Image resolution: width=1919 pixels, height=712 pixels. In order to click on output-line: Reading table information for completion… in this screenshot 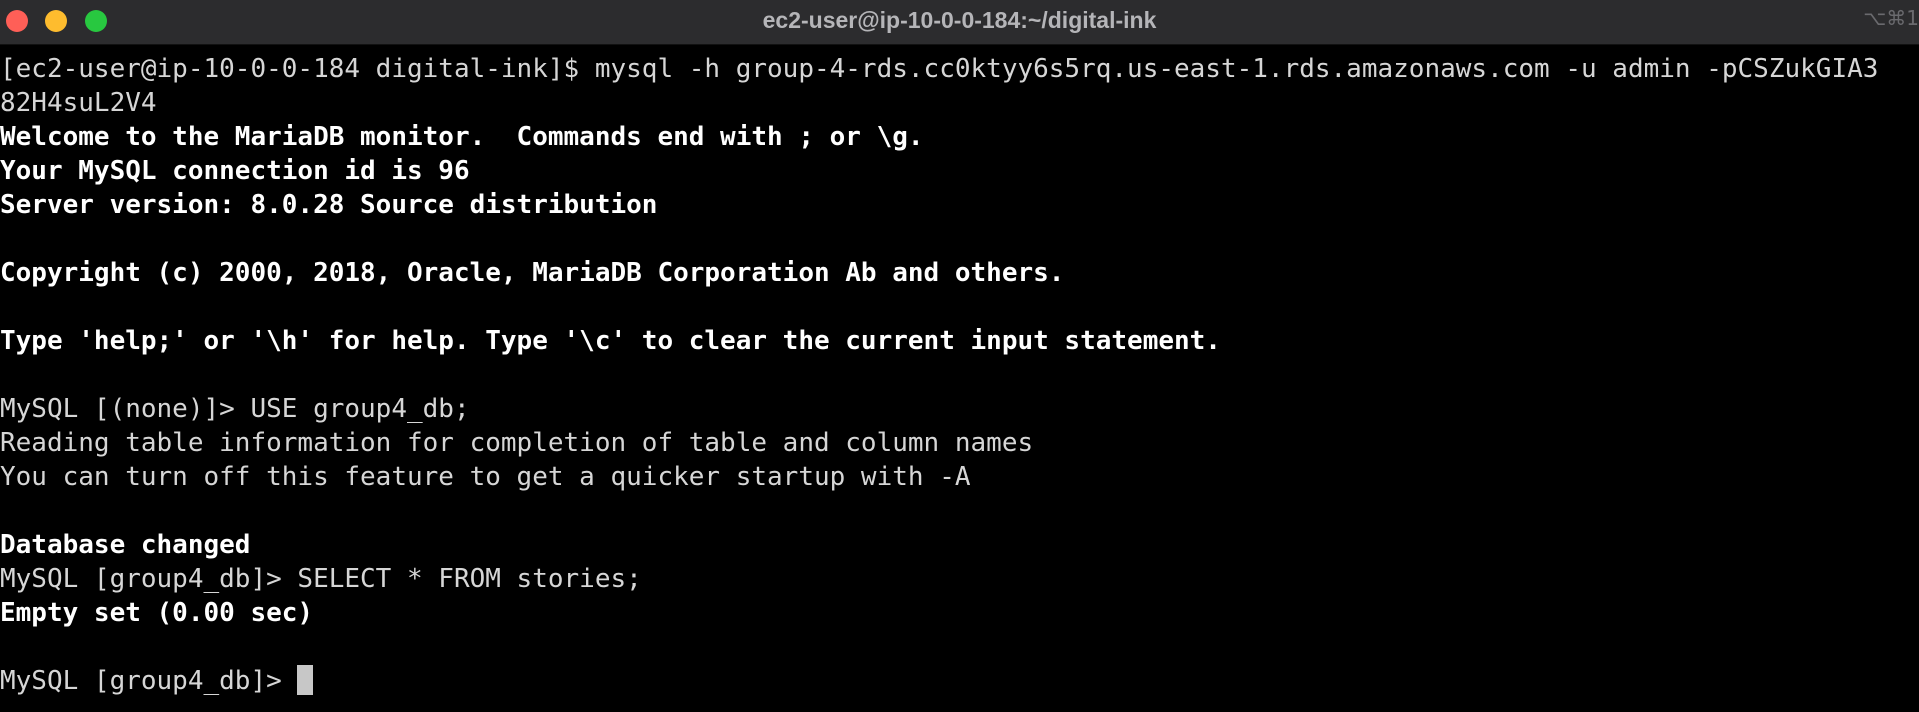, I will do `click(517, 443)`.